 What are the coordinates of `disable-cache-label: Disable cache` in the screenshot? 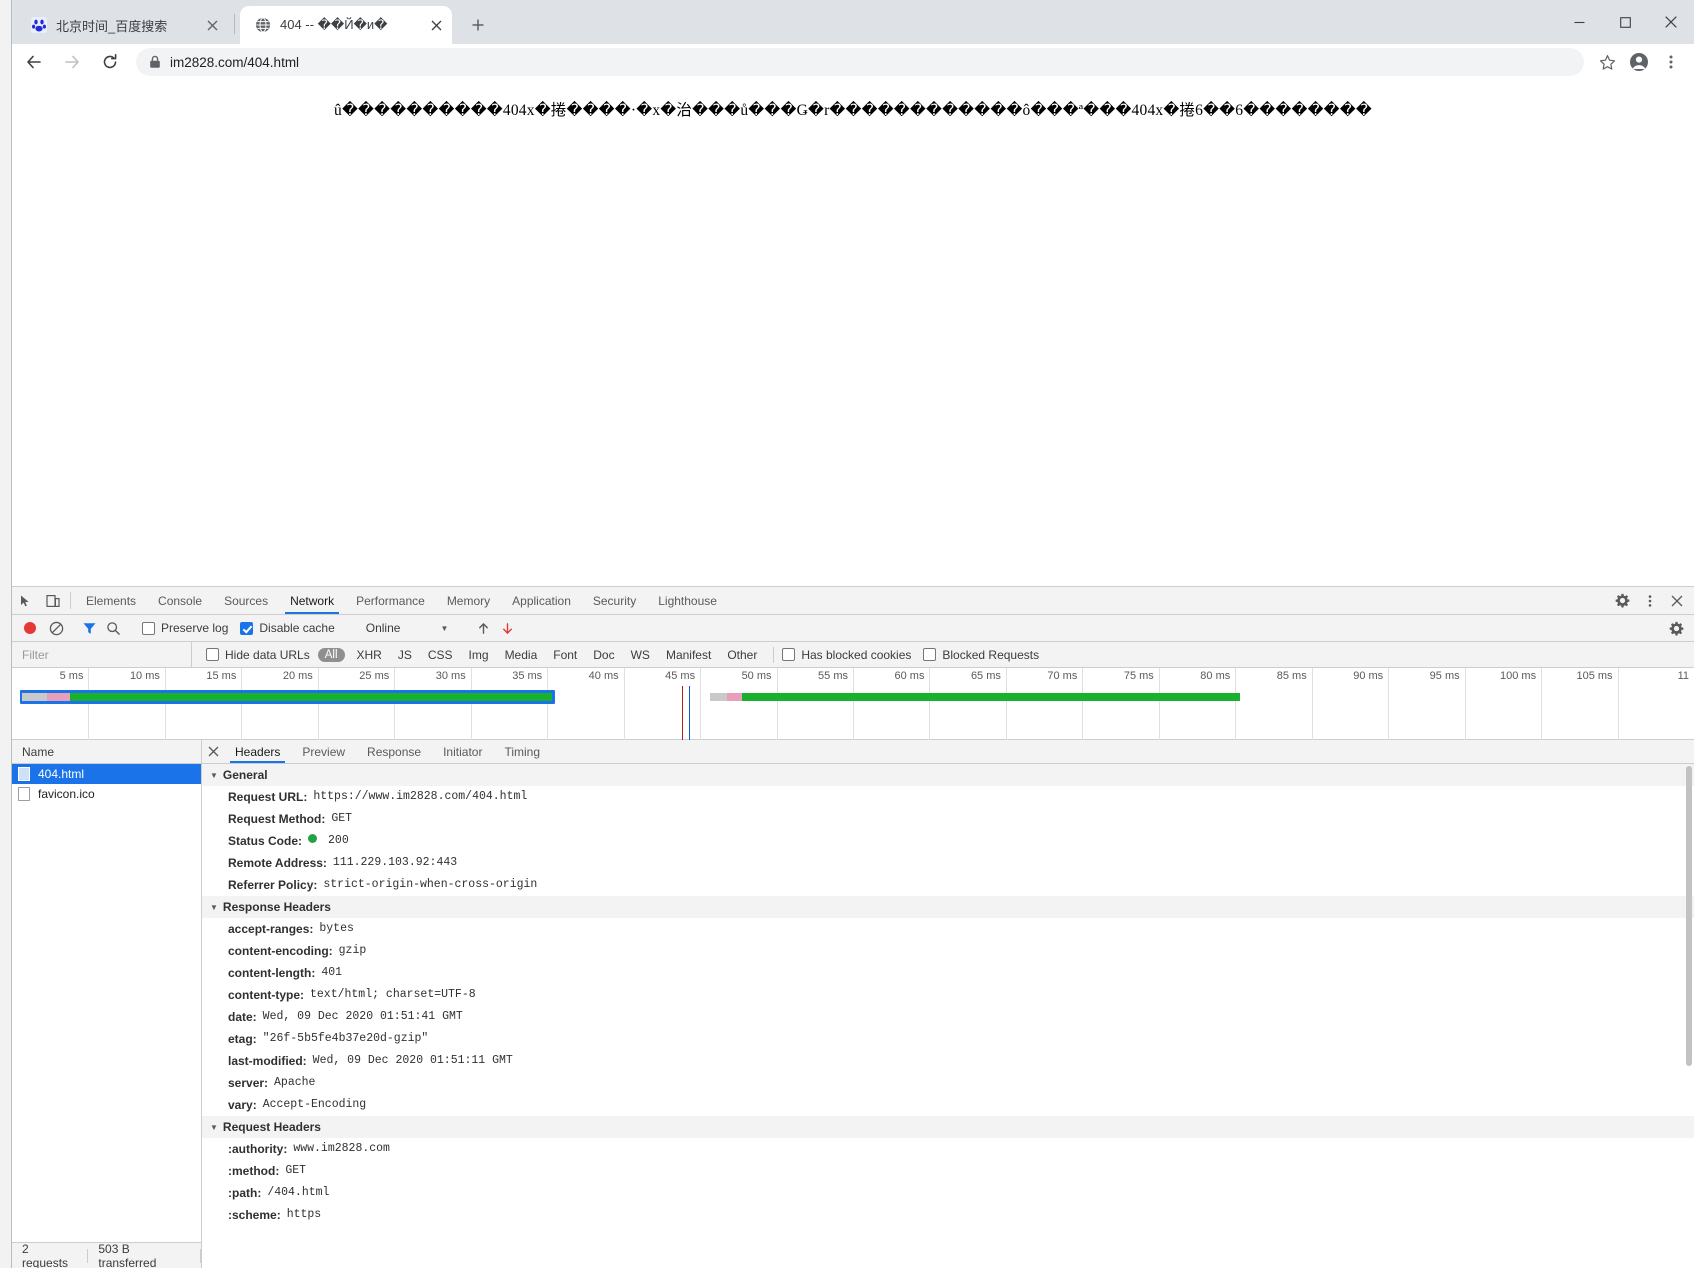 It's located at (297, 628).